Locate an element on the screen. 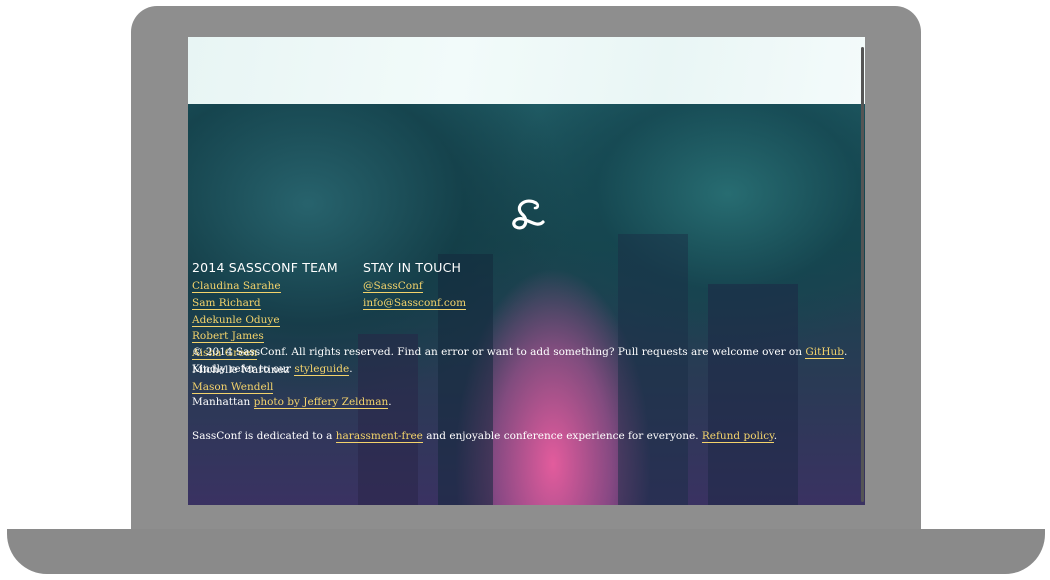 The width and height of the screenshot is (1050, 580). twitter-link: @SassConf is located at coordinates (393, 286).